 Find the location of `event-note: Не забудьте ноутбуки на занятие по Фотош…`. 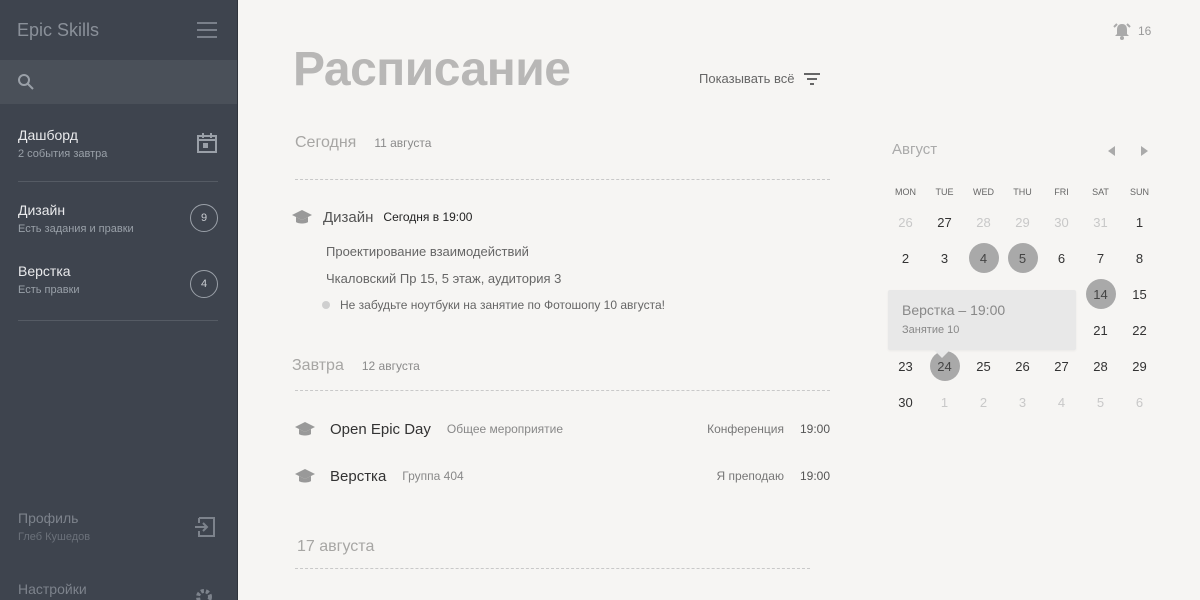

event-note: Не забудьте ноутбуки на занятие по Фотош… is located at coordinates (493, 305).